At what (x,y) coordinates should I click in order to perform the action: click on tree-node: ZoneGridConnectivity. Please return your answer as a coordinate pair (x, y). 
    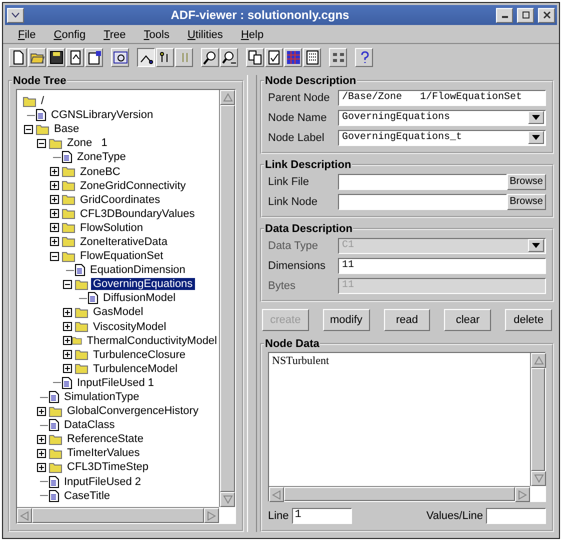
    Looking at the image, I should click on (133, 186).